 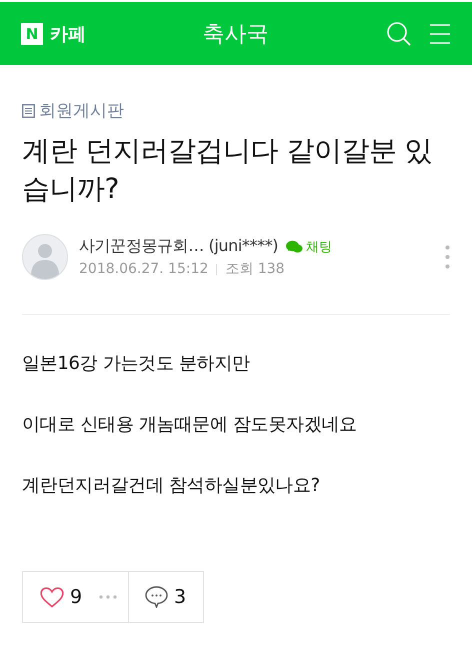 I want to click on cafe-title: 축사국, so click(x=235, y=33).